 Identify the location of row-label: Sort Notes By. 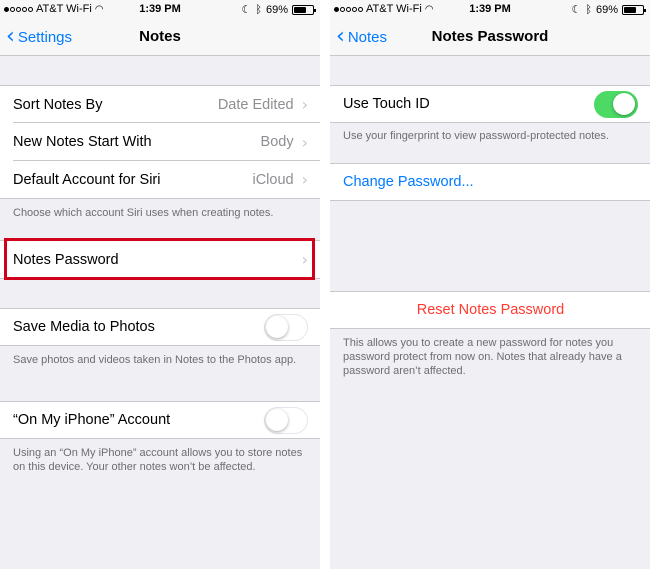
(58, 104).